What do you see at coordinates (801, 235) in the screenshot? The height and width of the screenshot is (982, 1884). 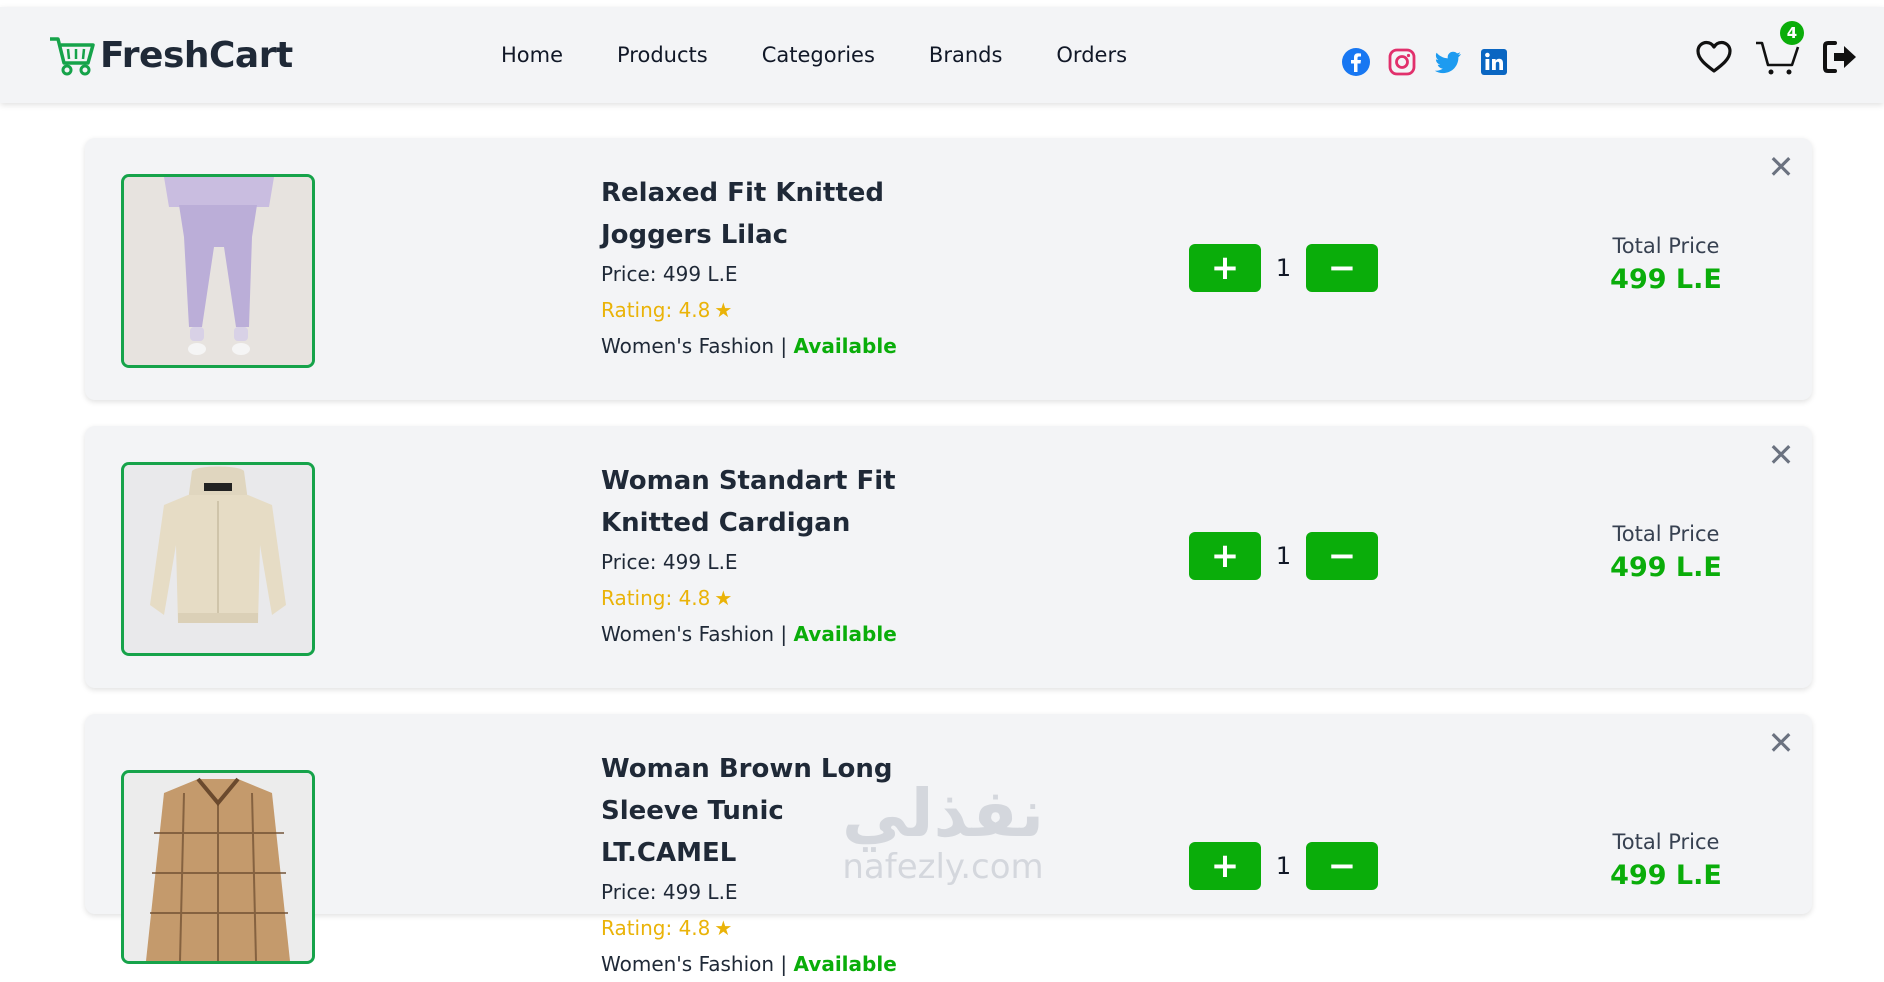 I see `product-title: Joggers Lilac` at bounding box center [801, 235].